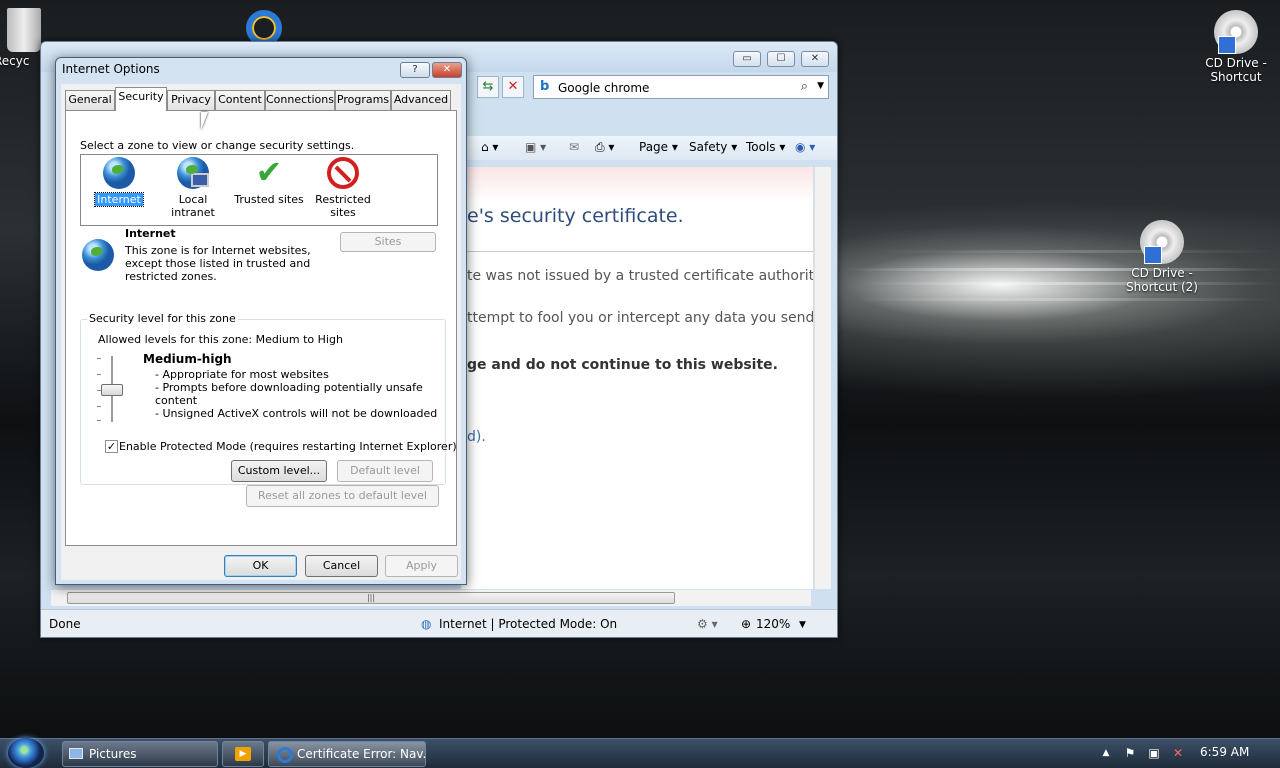 The height and width of the screenshot is (768, 1280). Describe the element at coordinates (269, 181) in the screenshot. I see `zone-trusted-sites: ✔ Trusted sites` at that location.